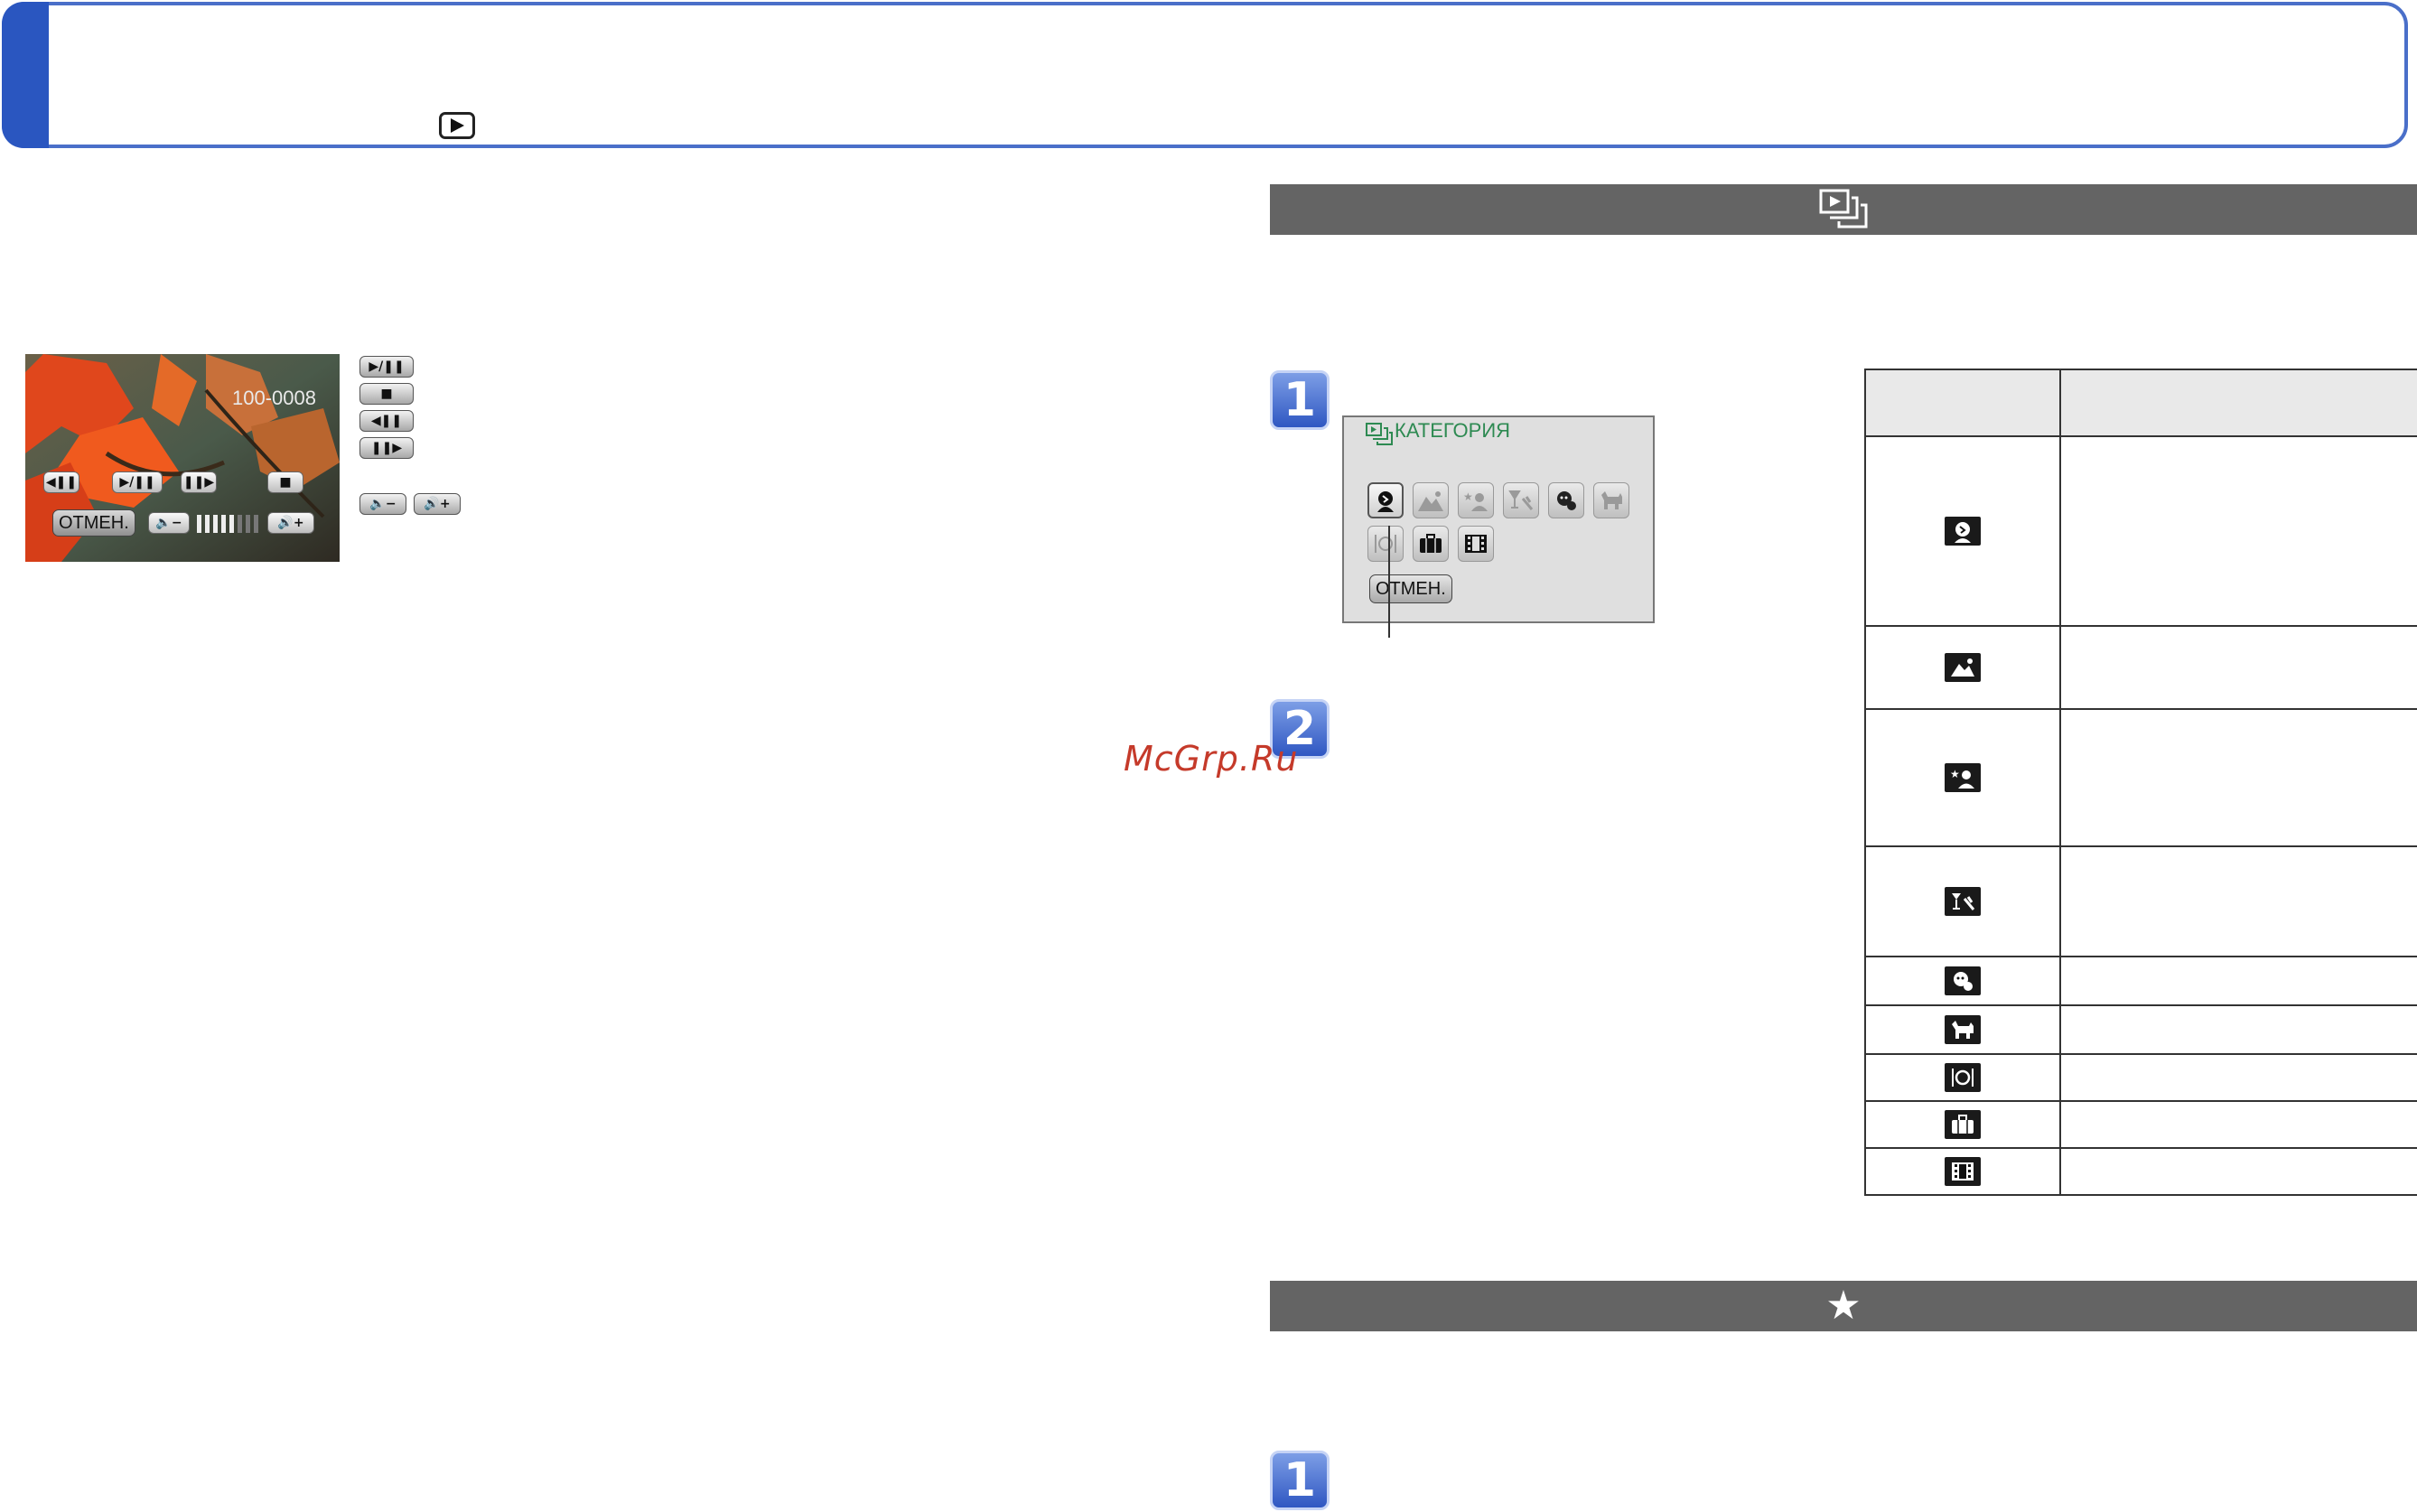  Describe the element at coordinates (1389, 582) in the screenshot. I see `callout-line` at that location.